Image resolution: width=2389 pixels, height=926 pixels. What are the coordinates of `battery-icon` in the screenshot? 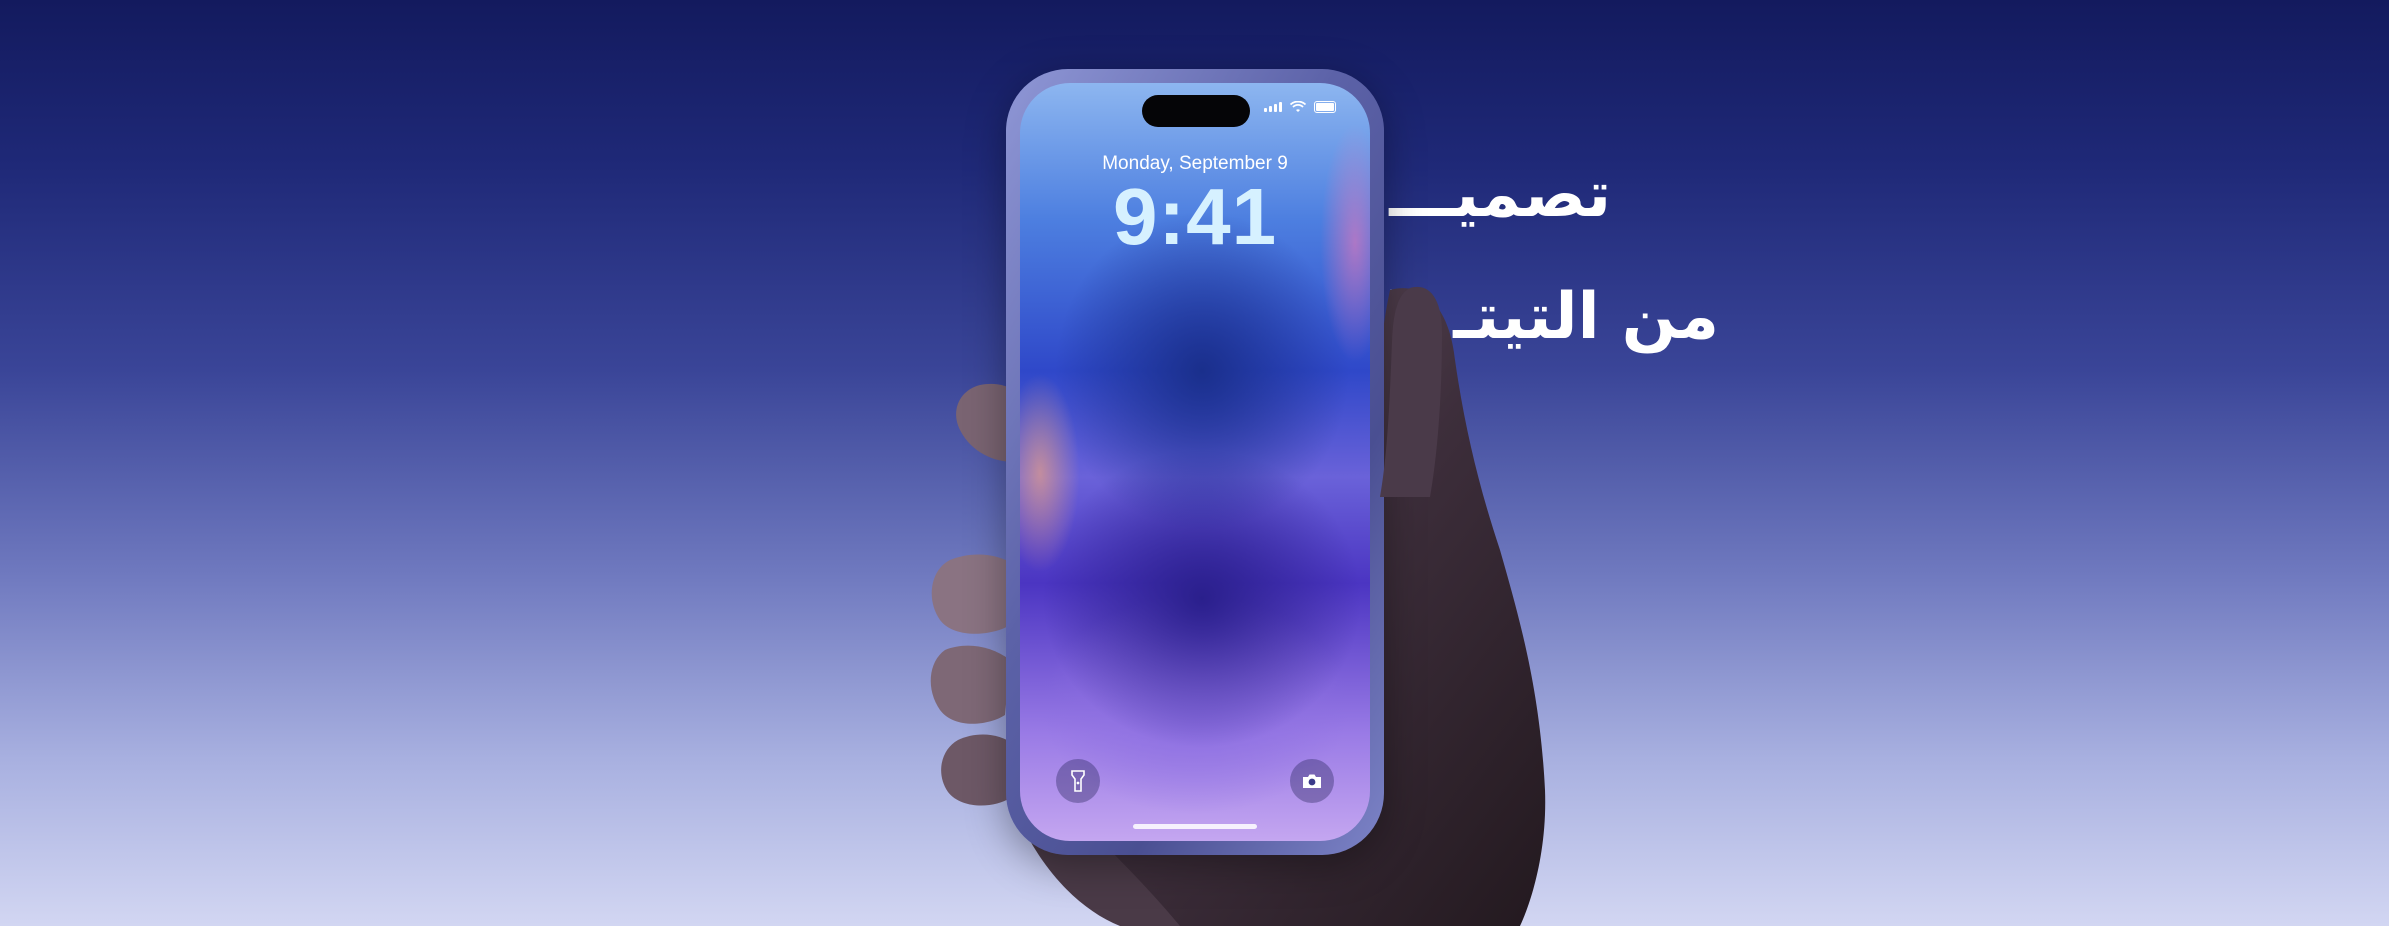 It's located at (1325, 107).